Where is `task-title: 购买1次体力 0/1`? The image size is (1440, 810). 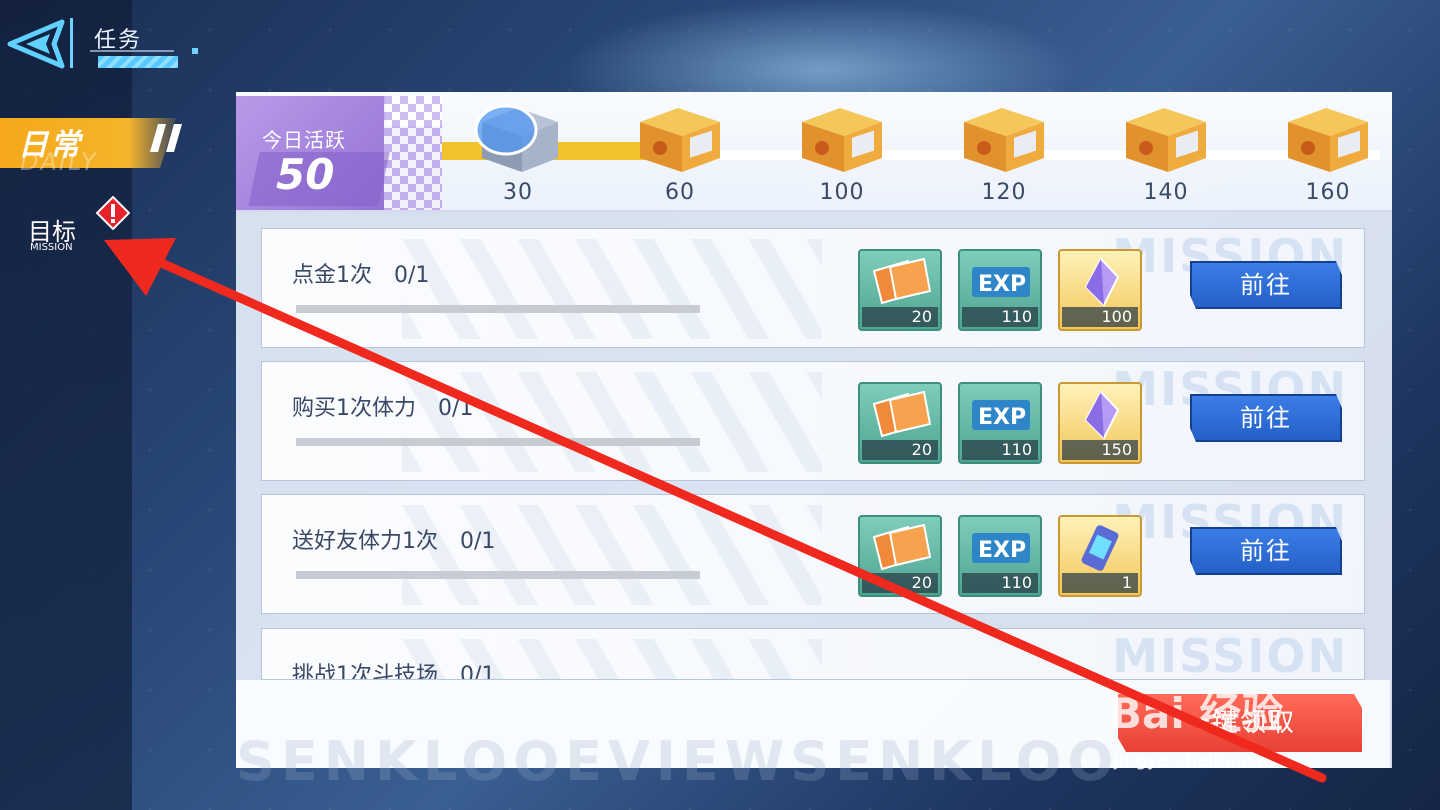
task-title: 购买1次体力 0/1 is located at coordinates (382, 406).